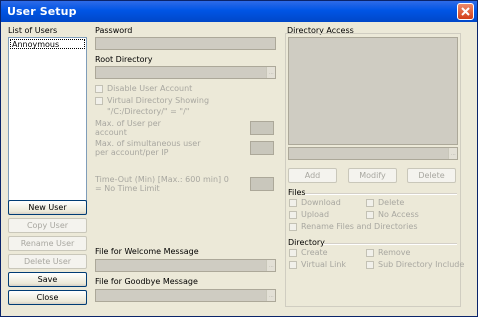 The height and width of the screenshot is (317, 478). Describe the element at coordinates (431, 175) in the screenshot. I see `delete-directory-button: Delete` at that location.